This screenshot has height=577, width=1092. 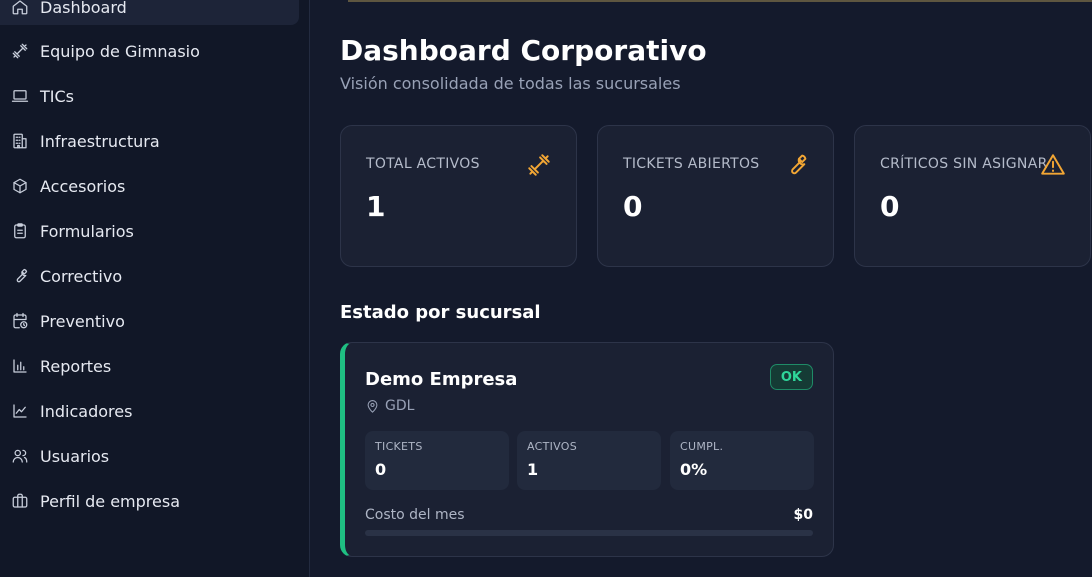 I want to click on sidebar-item-reportes: Reportes, so click(x=149, y=366).